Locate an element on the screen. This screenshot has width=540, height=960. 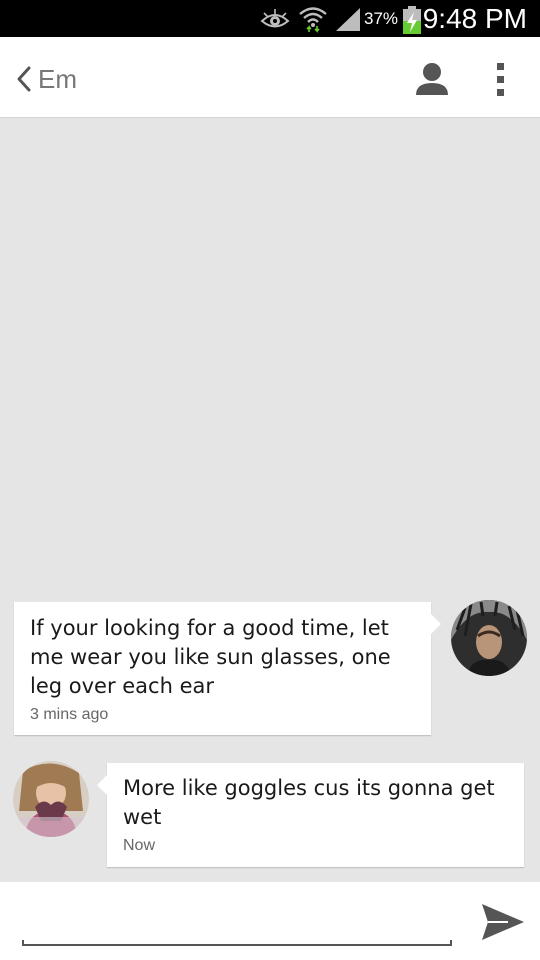
avatar-contact-image is located at coordinates (51, 799).